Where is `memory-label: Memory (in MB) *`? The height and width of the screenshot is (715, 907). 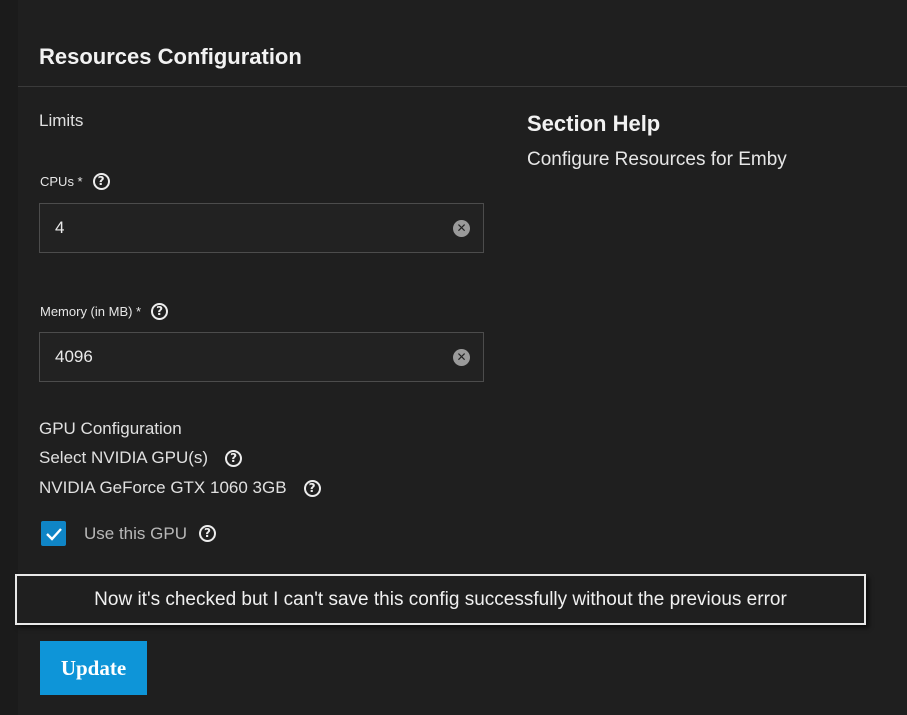
memory-label: Memory (in MB) * is located at coordinates (91, 311).